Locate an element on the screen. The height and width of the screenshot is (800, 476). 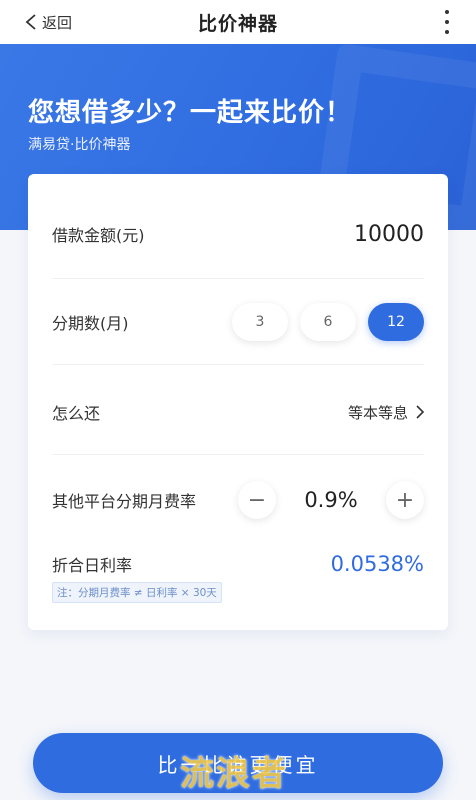
rate-value: 0.9% is located at coordinates (331, 500).